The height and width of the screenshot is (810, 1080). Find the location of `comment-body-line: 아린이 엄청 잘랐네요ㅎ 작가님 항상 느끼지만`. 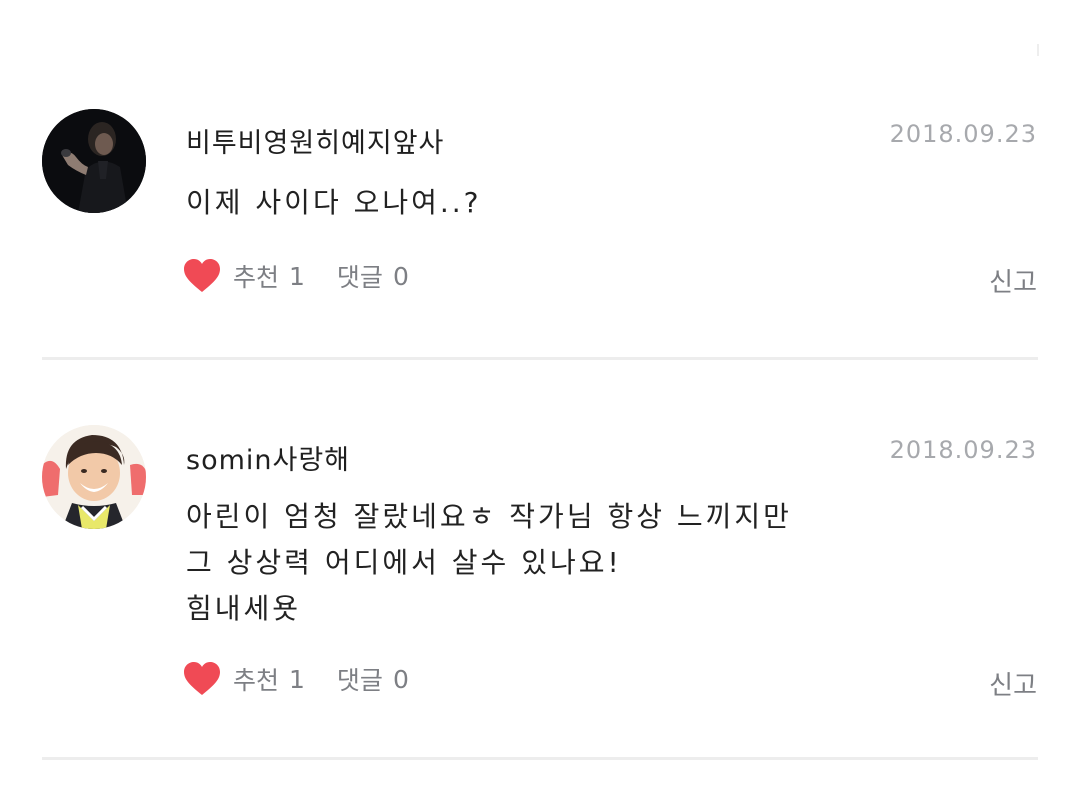

comment-body-line: 아린이 엄청 잘랐네요ㅎ 작가님 항상 느끼지만 is located at coordinates (489, 516).